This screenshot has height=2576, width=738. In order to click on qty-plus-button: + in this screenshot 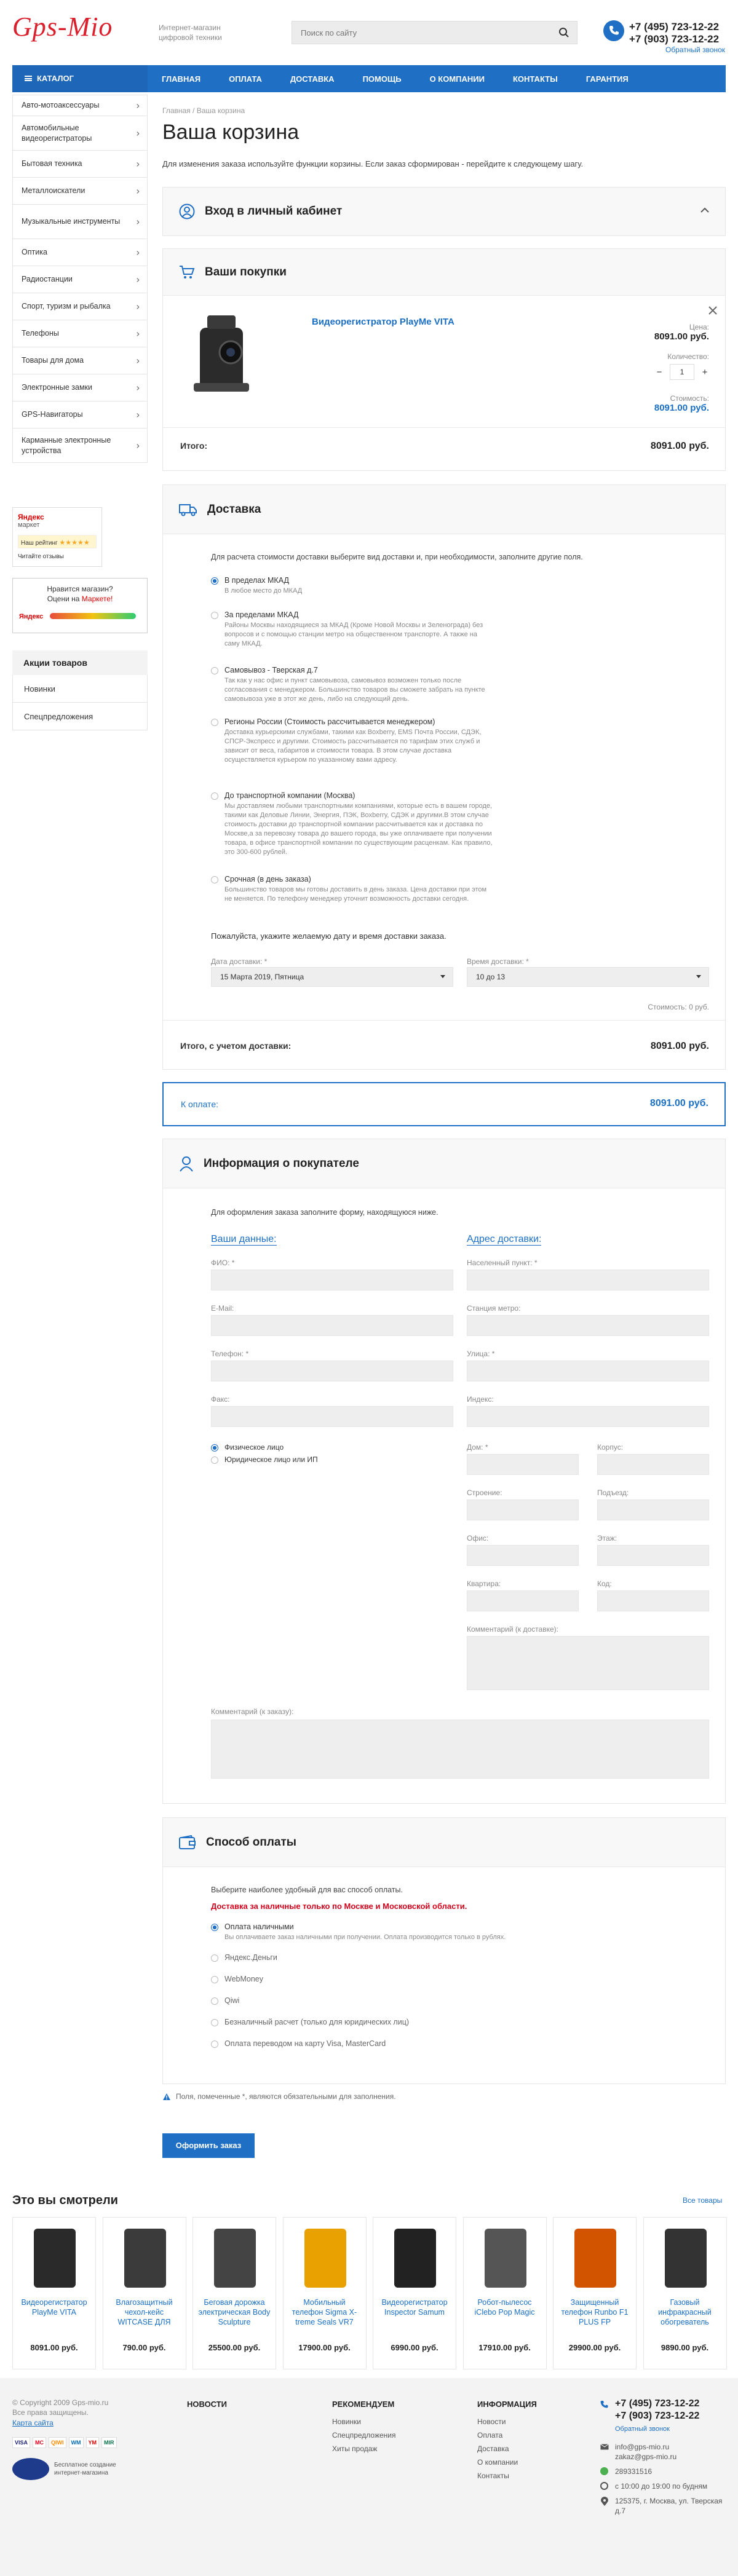, I will do `click(705, 372)`.